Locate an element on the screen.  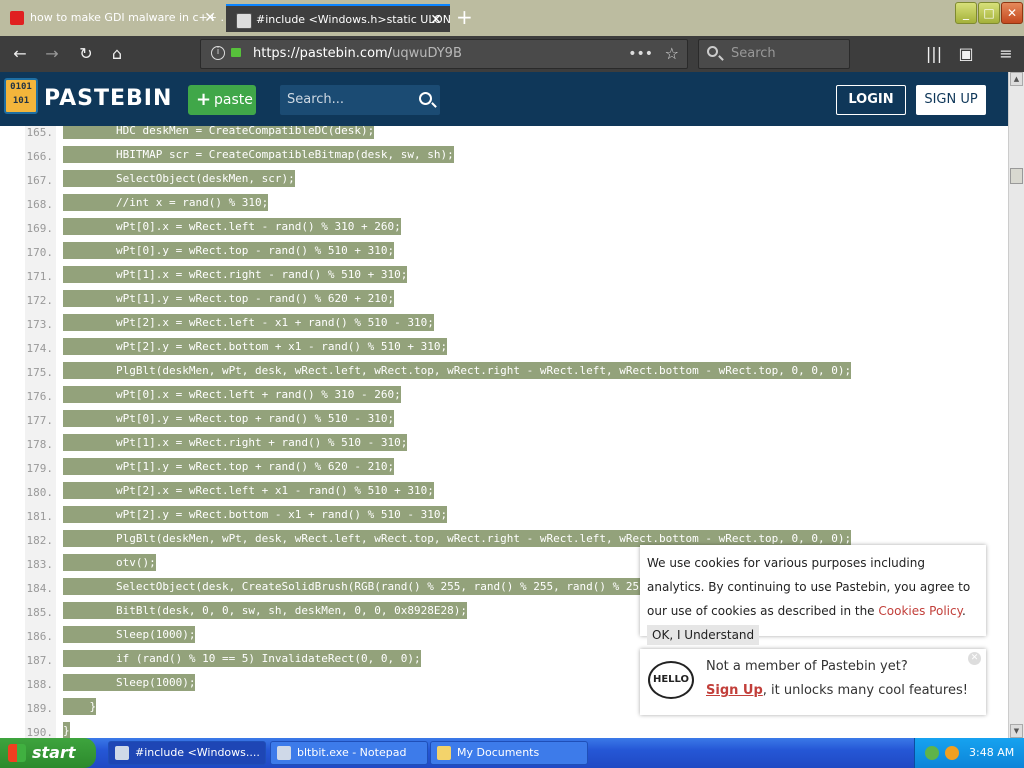
url-text: https://pastebin.com/uqwuDY9B is located at coordinates (357, 54).